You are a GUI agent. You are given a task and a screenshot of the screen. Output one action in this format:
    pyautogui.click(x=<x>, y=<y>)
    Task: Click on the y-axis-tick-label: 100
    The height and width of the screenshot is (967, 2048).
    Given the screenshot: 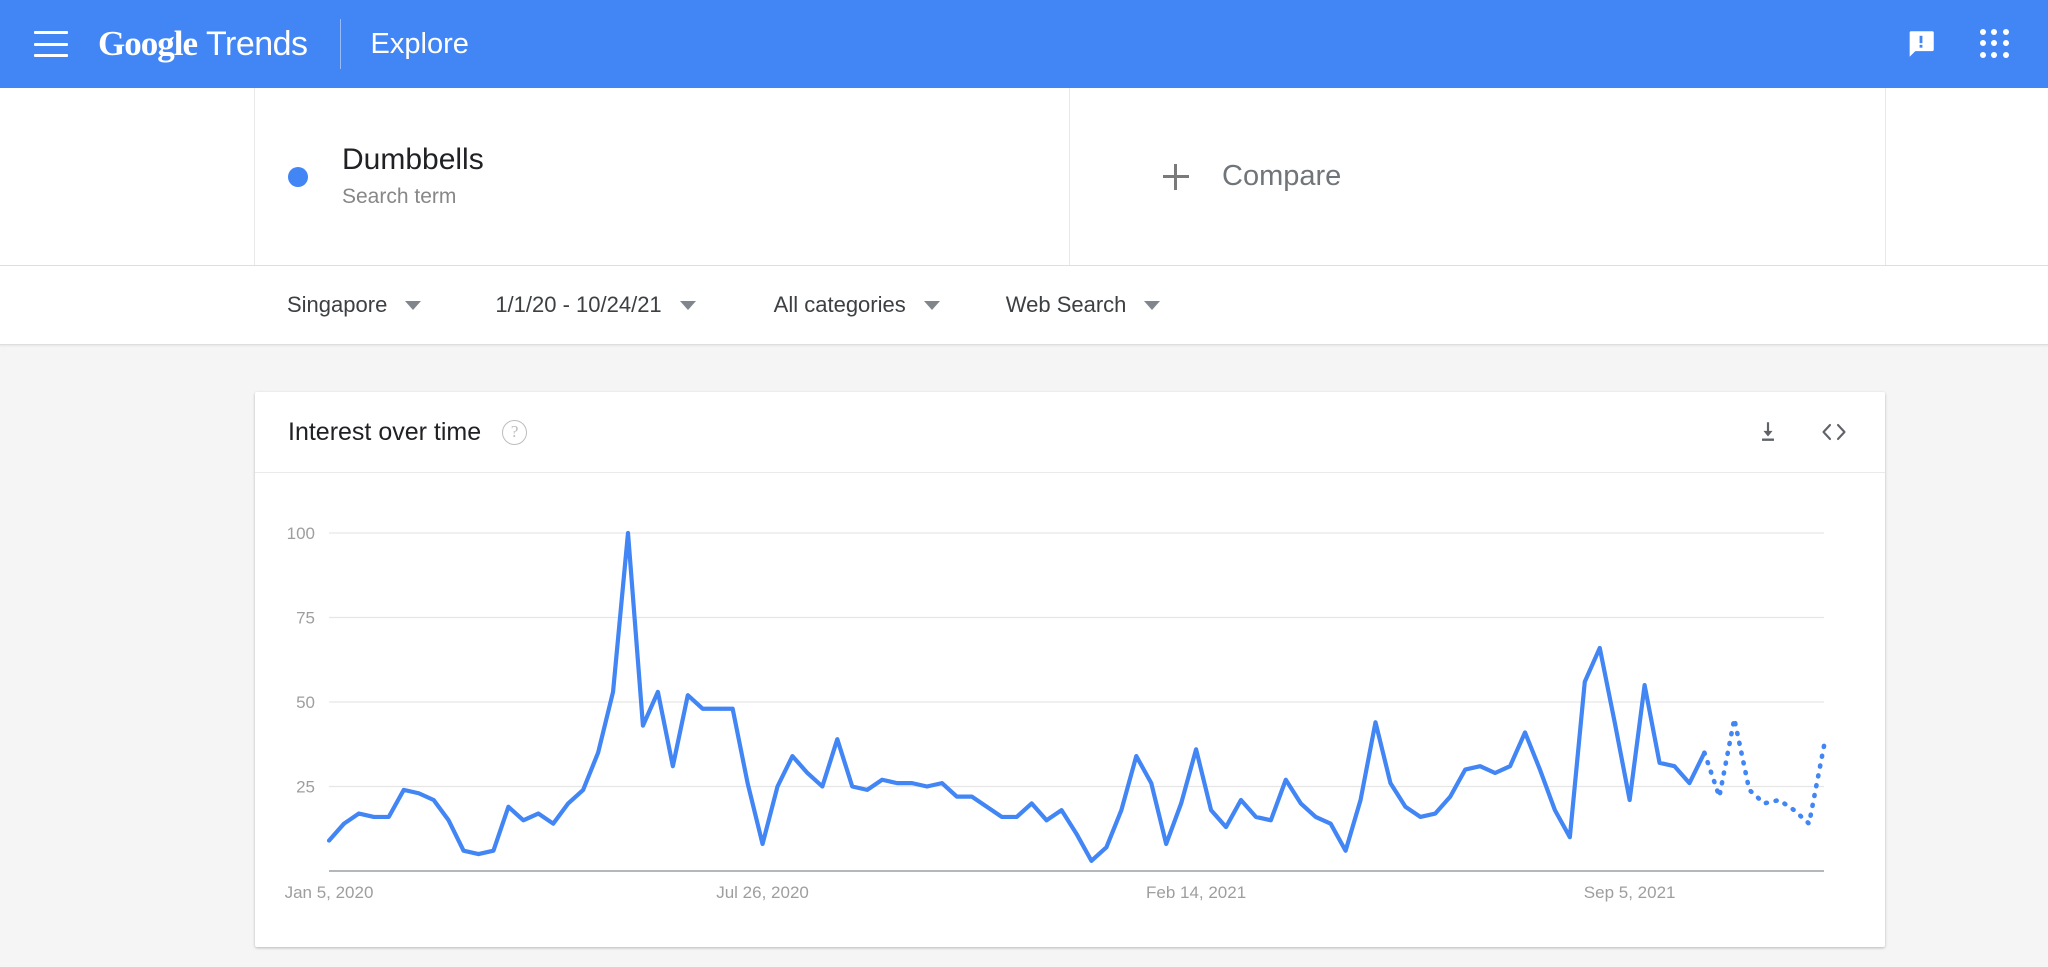 What is the action you would take?
    pyautogui.click(x=301, y=533)
    